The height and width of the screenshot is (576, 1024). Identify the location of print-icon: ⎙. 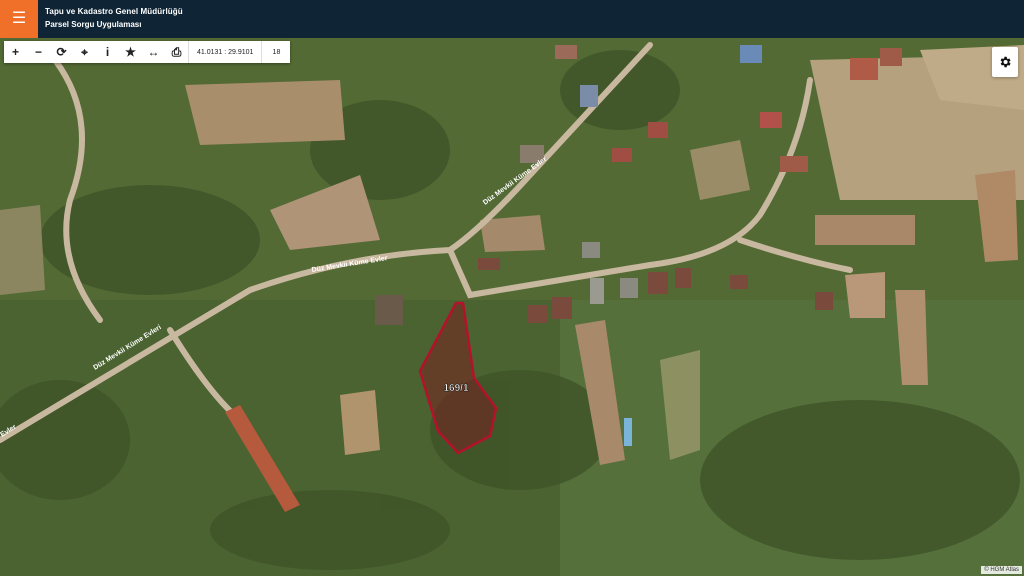
(176, 52).